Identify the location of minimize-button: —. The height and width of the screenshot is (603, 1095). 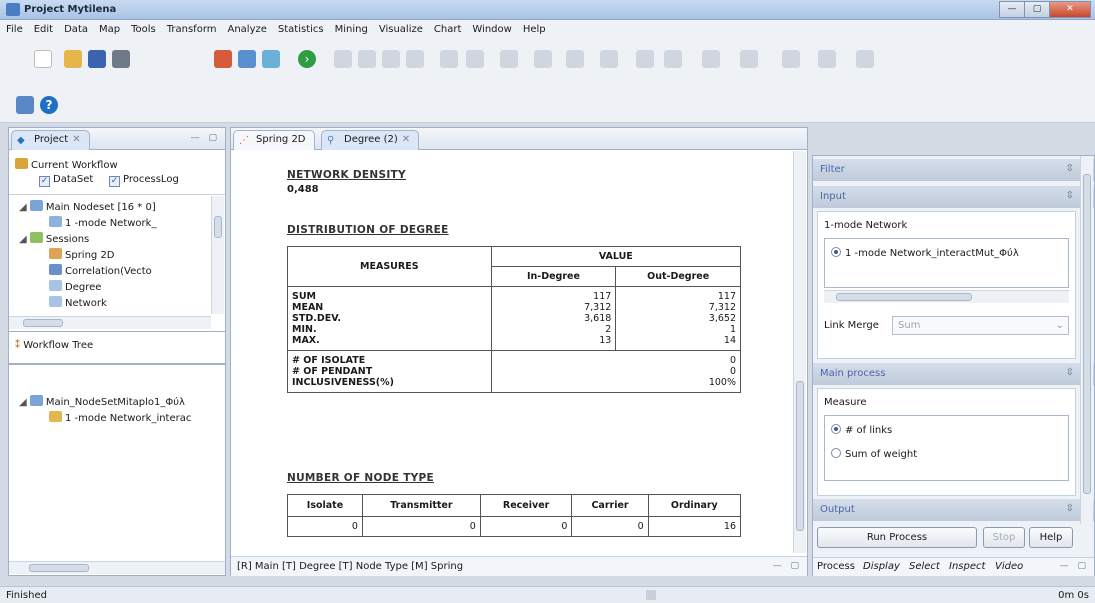
(1012, 9).